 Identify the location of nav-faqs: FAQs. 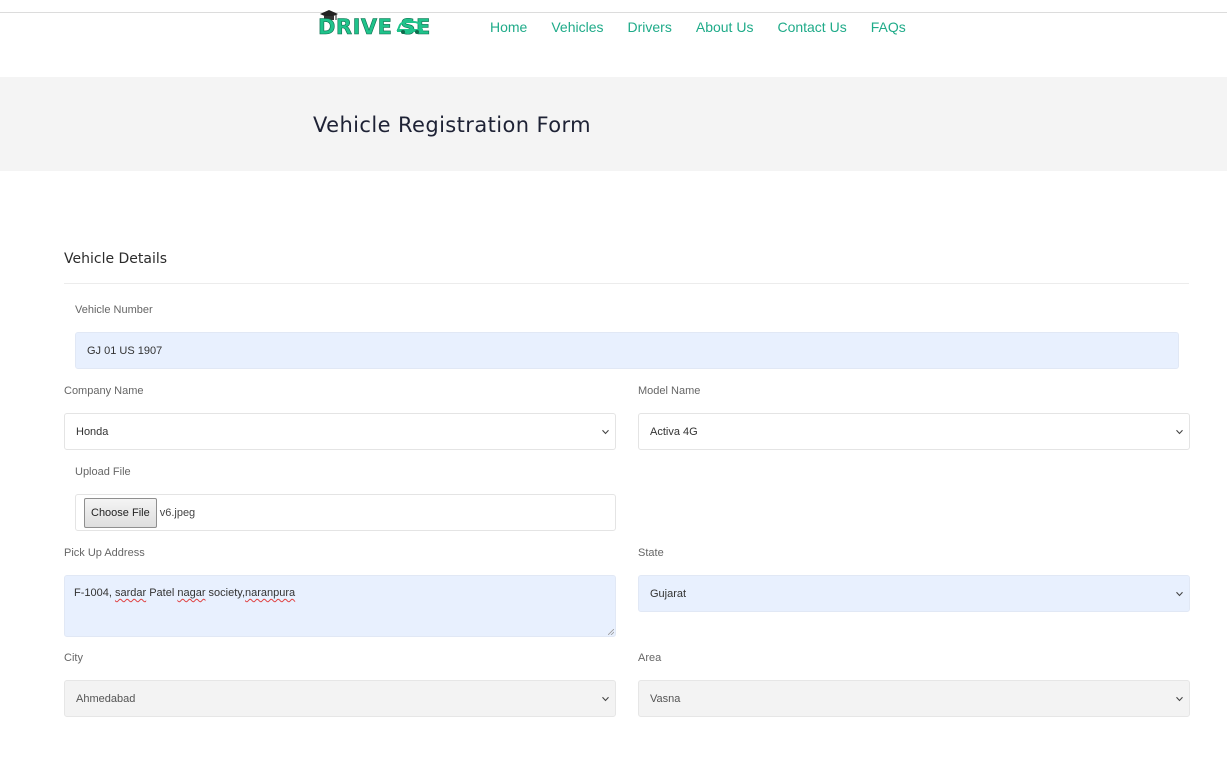
(888, 27).